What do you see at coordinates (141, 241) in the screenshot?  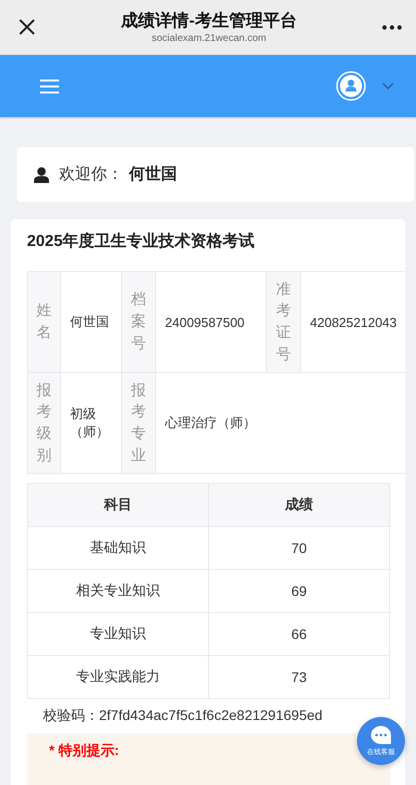 I see `exam-title: 2025年度卫生专业技术资格考试` at bounding box center [141, 241].